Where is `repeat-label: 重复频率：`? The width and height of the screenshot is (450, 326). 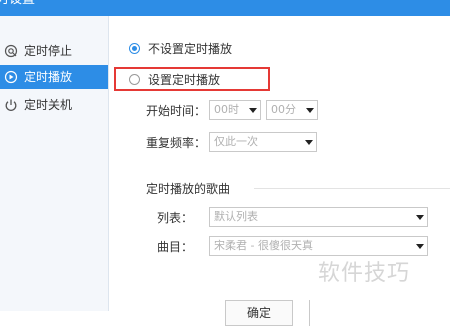
repeat-label: 重复频率： is located at coordinates (176, 143).